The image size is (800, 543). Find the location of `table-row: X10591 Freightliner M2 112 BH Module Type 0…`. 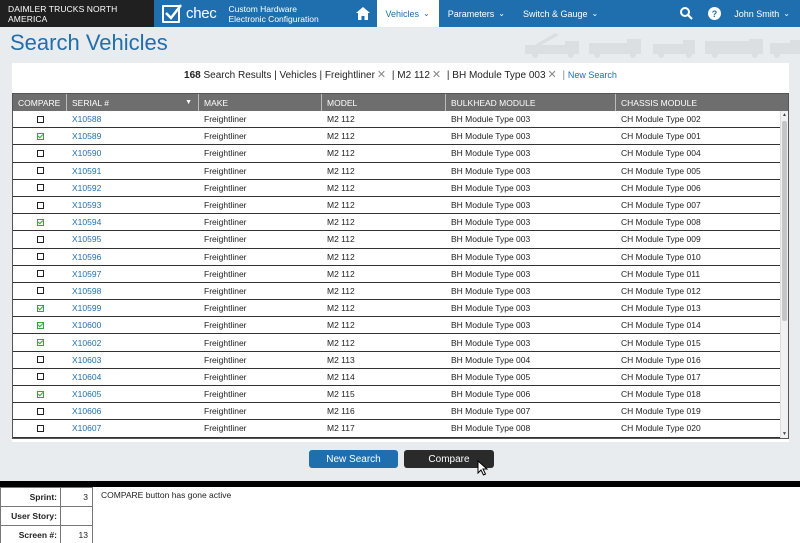

table-row: X10591 Freightliner M2 112 BH Module Type 0… is located at coordinates (400, 171).